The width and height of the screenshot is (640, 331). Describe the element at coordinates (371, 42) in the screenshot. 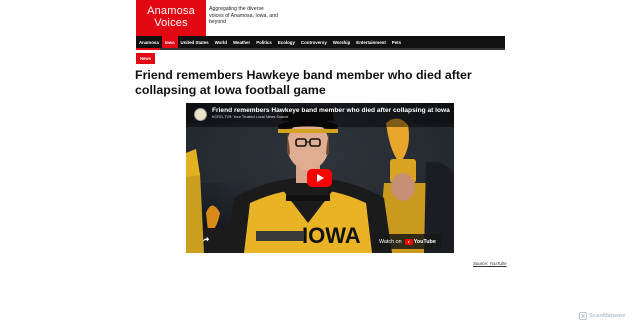

I see `nav-item-entertainment: Entertainment` at that location.